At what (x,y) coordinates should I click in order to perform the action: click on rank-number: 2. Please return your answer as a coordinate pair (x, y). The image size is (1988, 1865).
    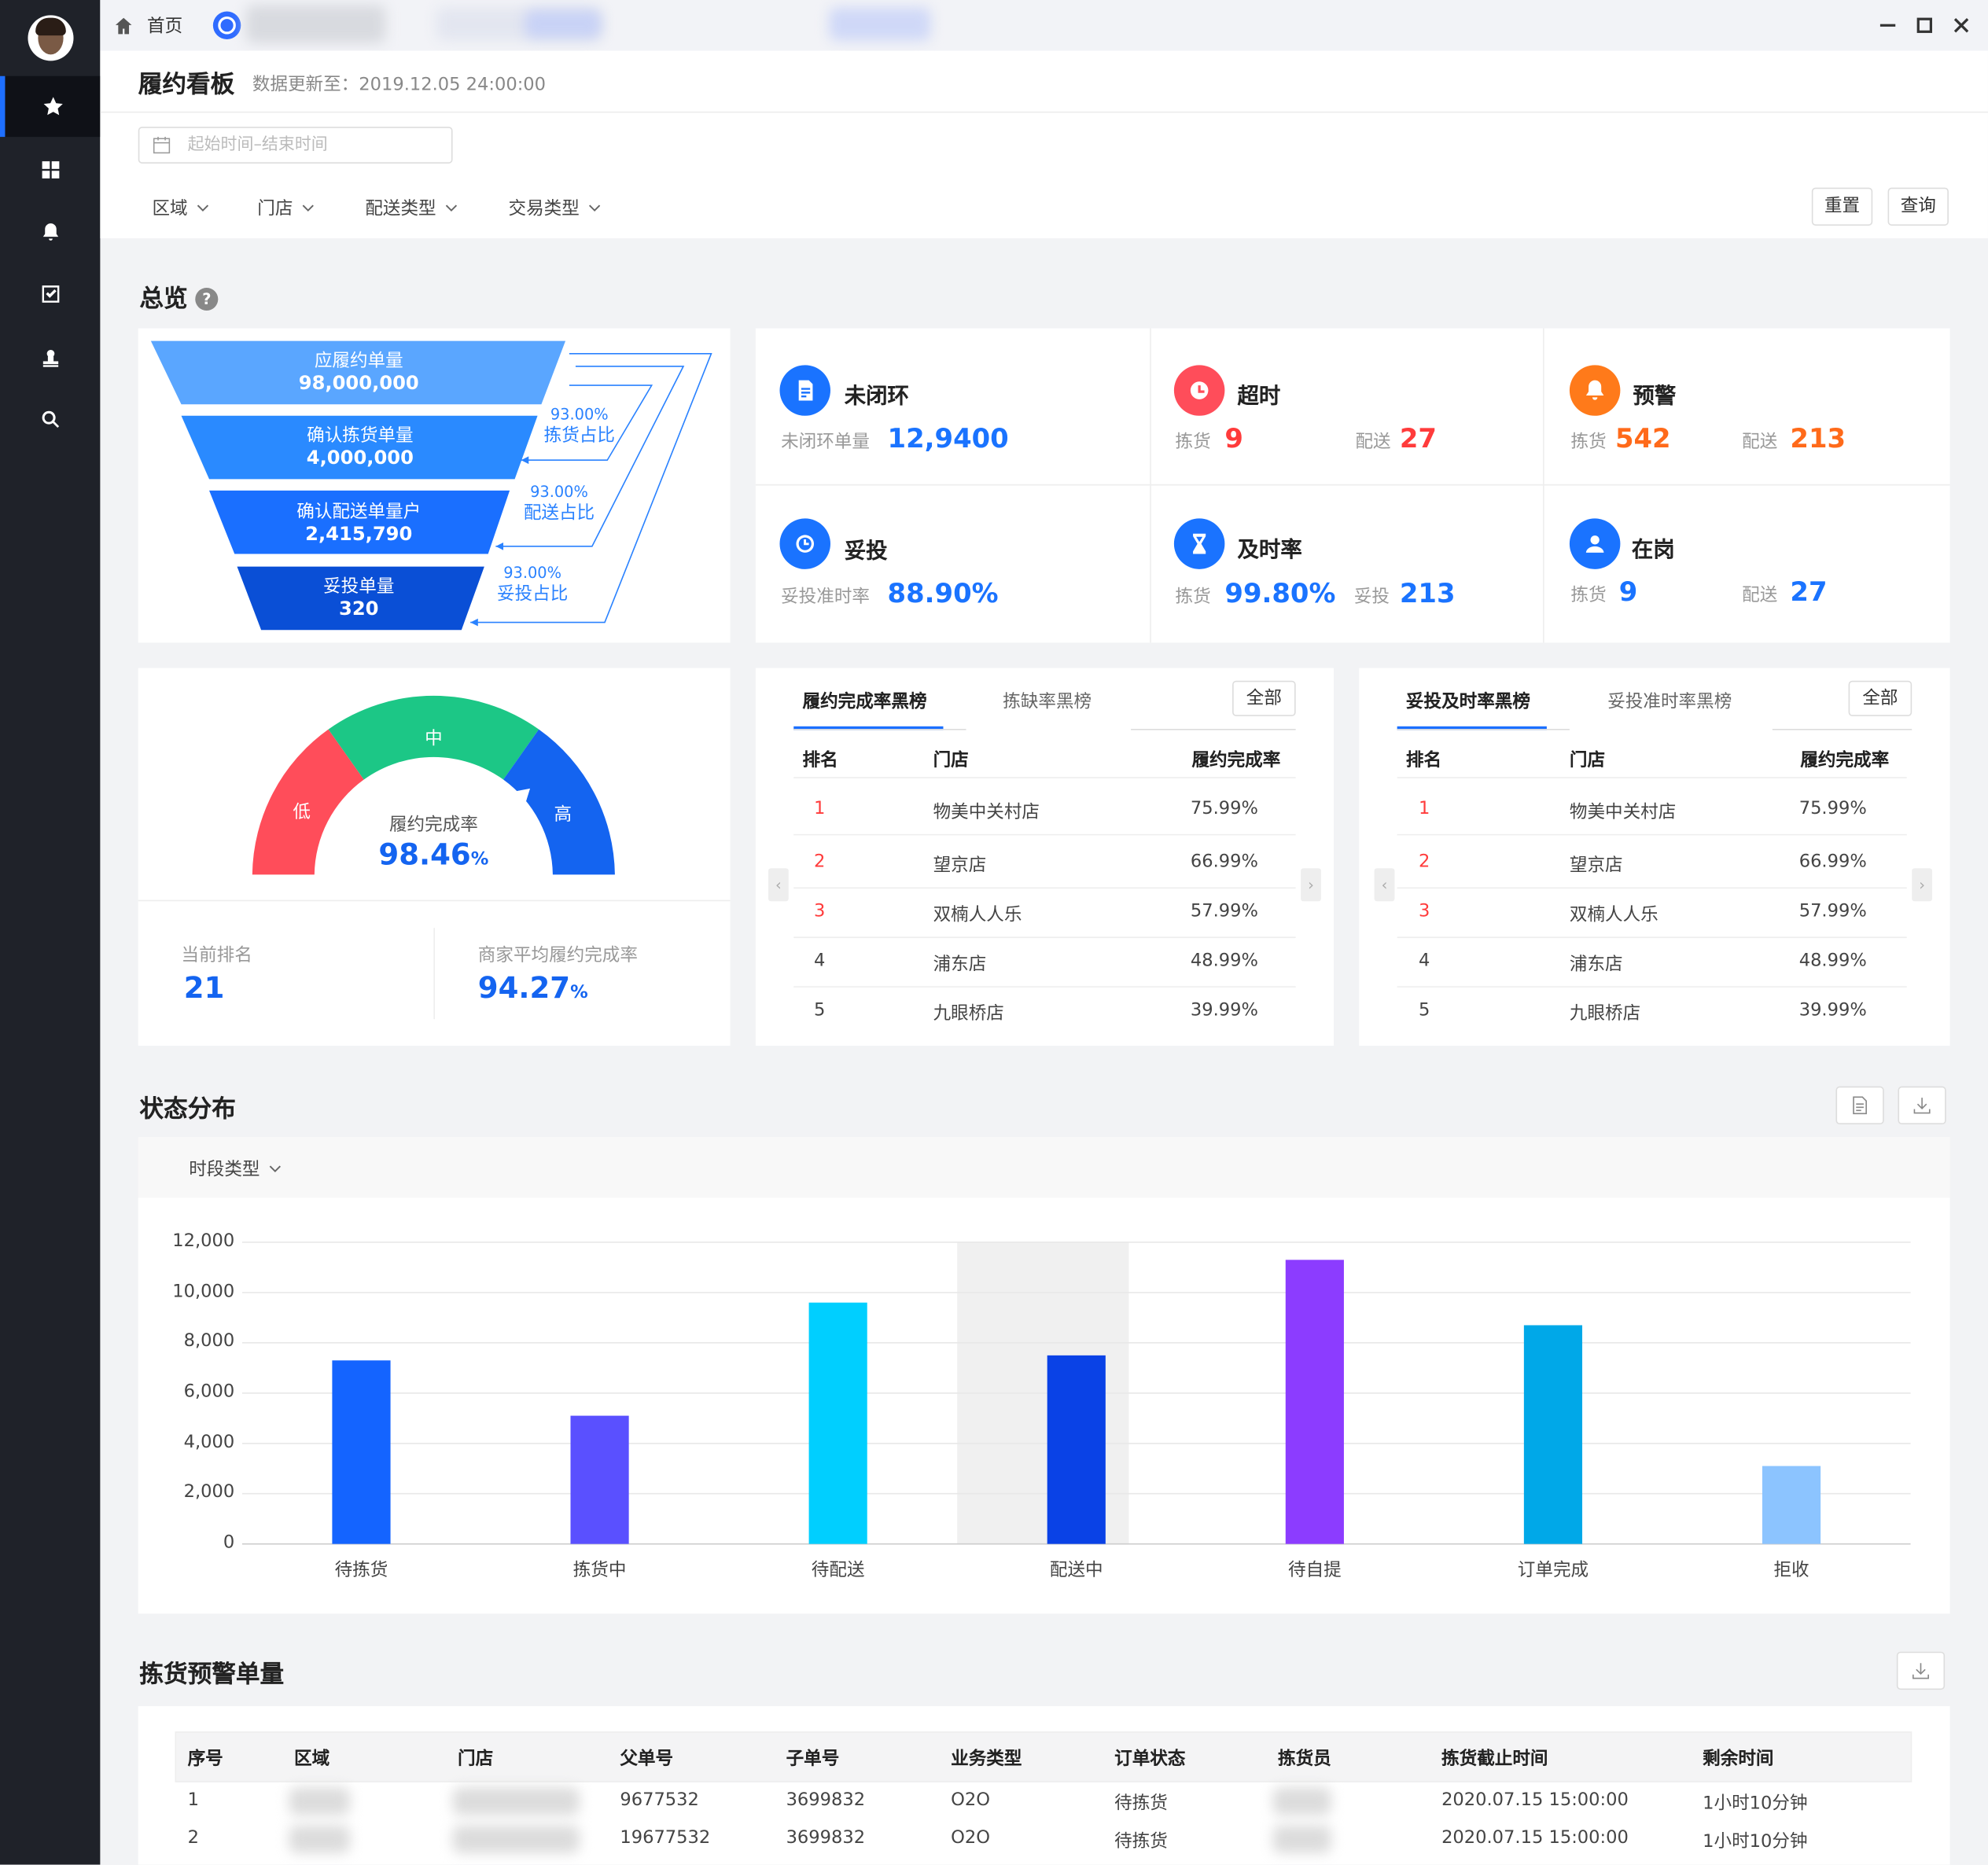
    Looking at the image, I should click on (1424, 862).